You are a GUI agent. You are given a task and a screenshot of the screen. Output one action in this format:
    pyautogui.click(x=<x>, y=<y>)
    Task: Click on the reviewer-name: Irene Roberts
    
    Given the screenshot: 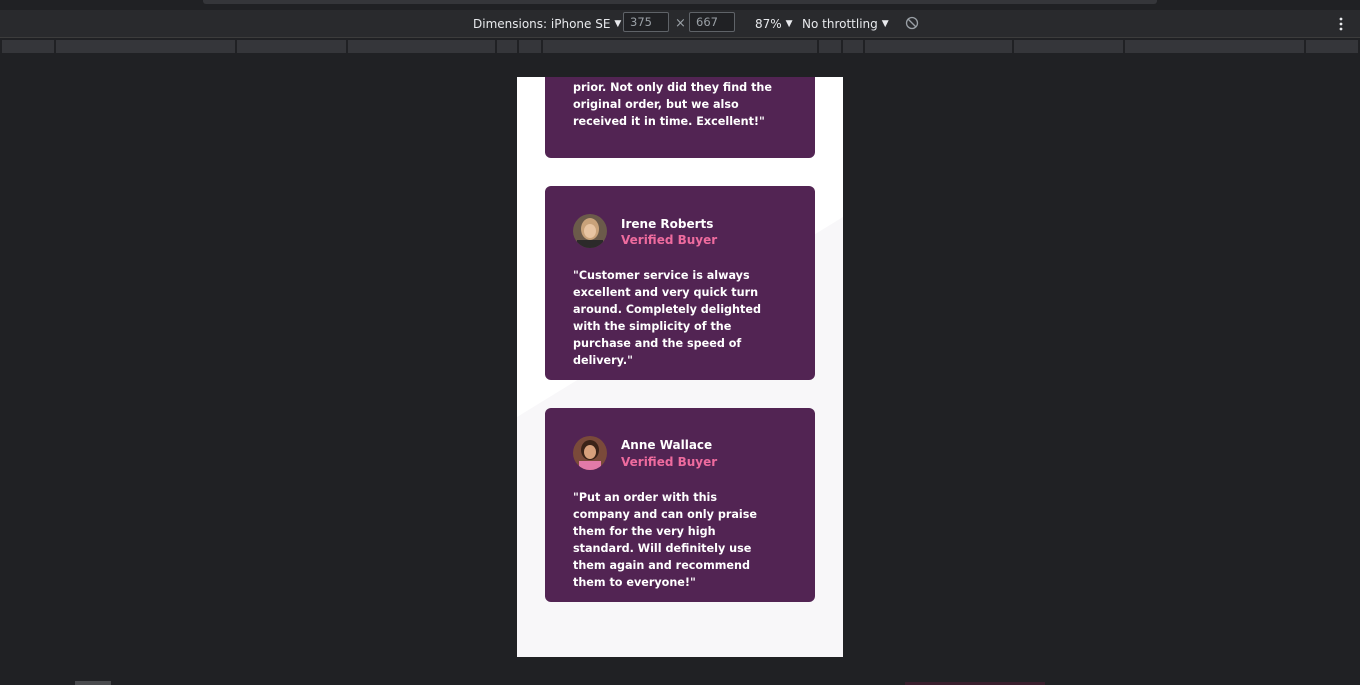 What is the action you would take?
    pyautogui.click(x=667, y=224)
    